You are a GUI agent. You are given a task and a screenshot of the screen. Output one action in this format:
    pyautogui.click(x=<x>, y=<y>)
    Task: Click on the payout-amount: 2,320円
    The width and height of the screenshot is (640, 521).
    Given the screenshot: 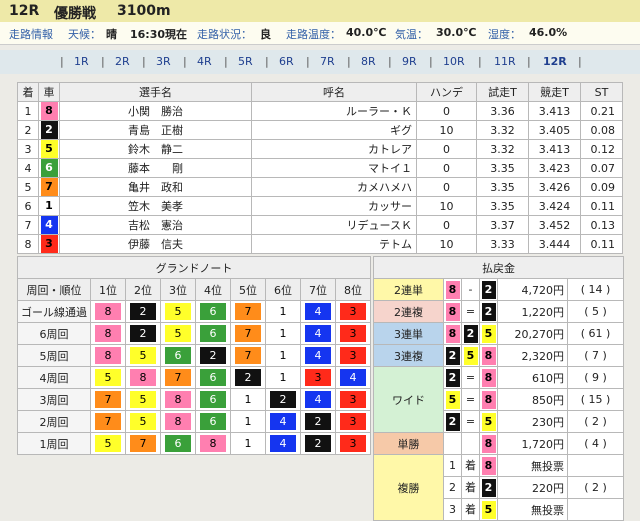 What is the action you would take?
    pyautogui.click(x=532, y=355)
    